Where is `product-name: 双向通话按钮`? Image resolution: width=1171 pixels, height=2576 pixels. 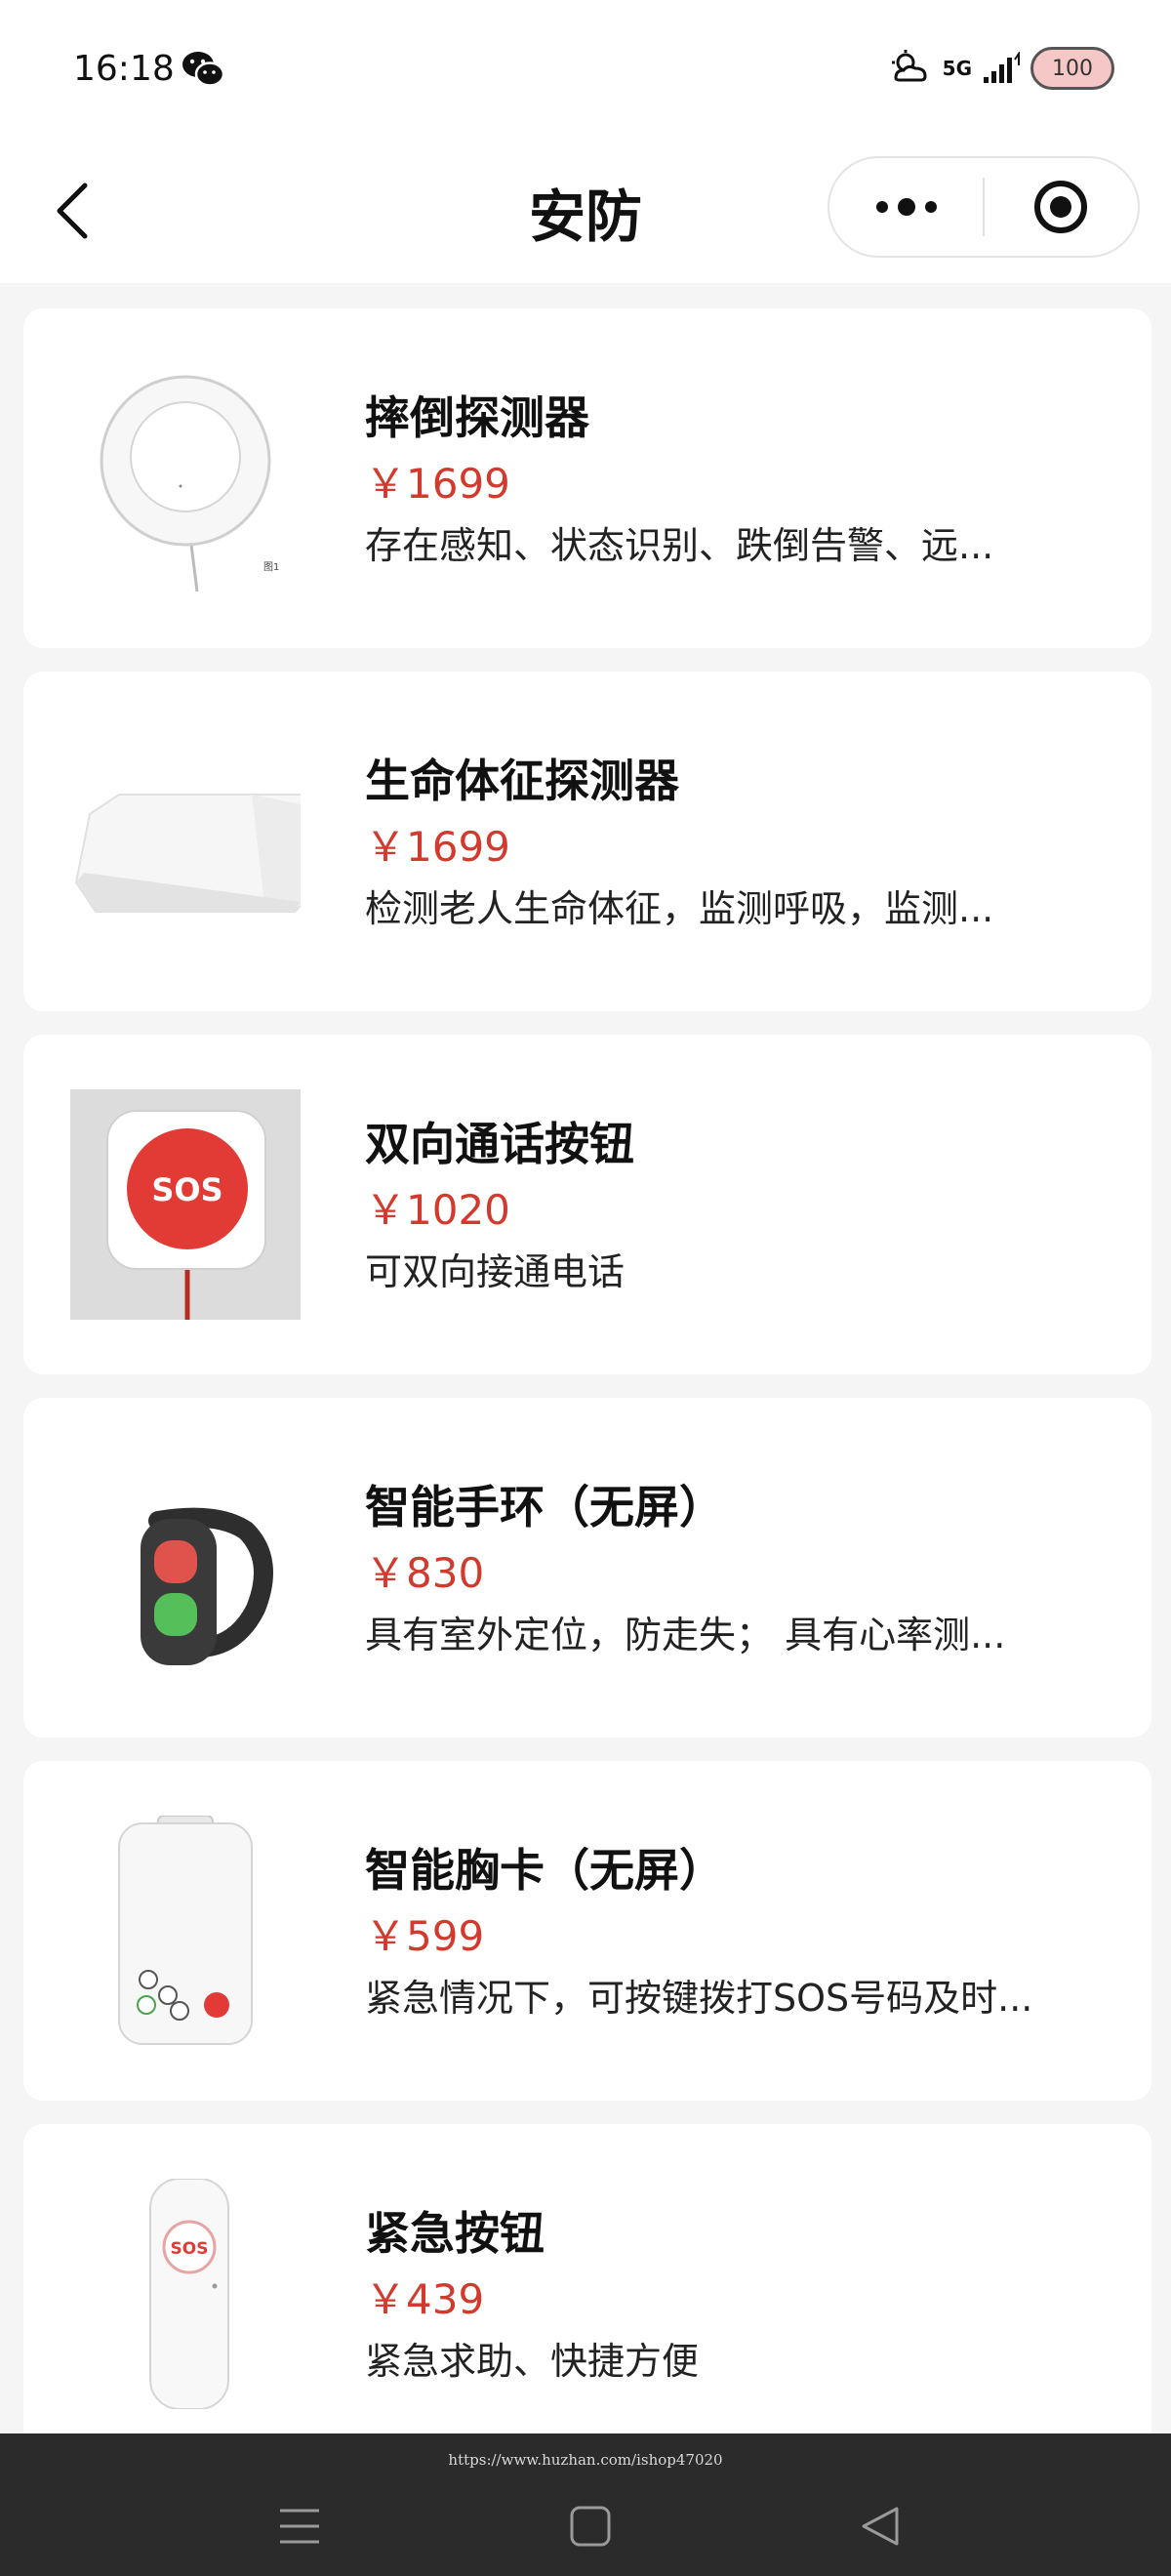 product-name: 双向通话按钮 is located at coordinates (499, 1144).